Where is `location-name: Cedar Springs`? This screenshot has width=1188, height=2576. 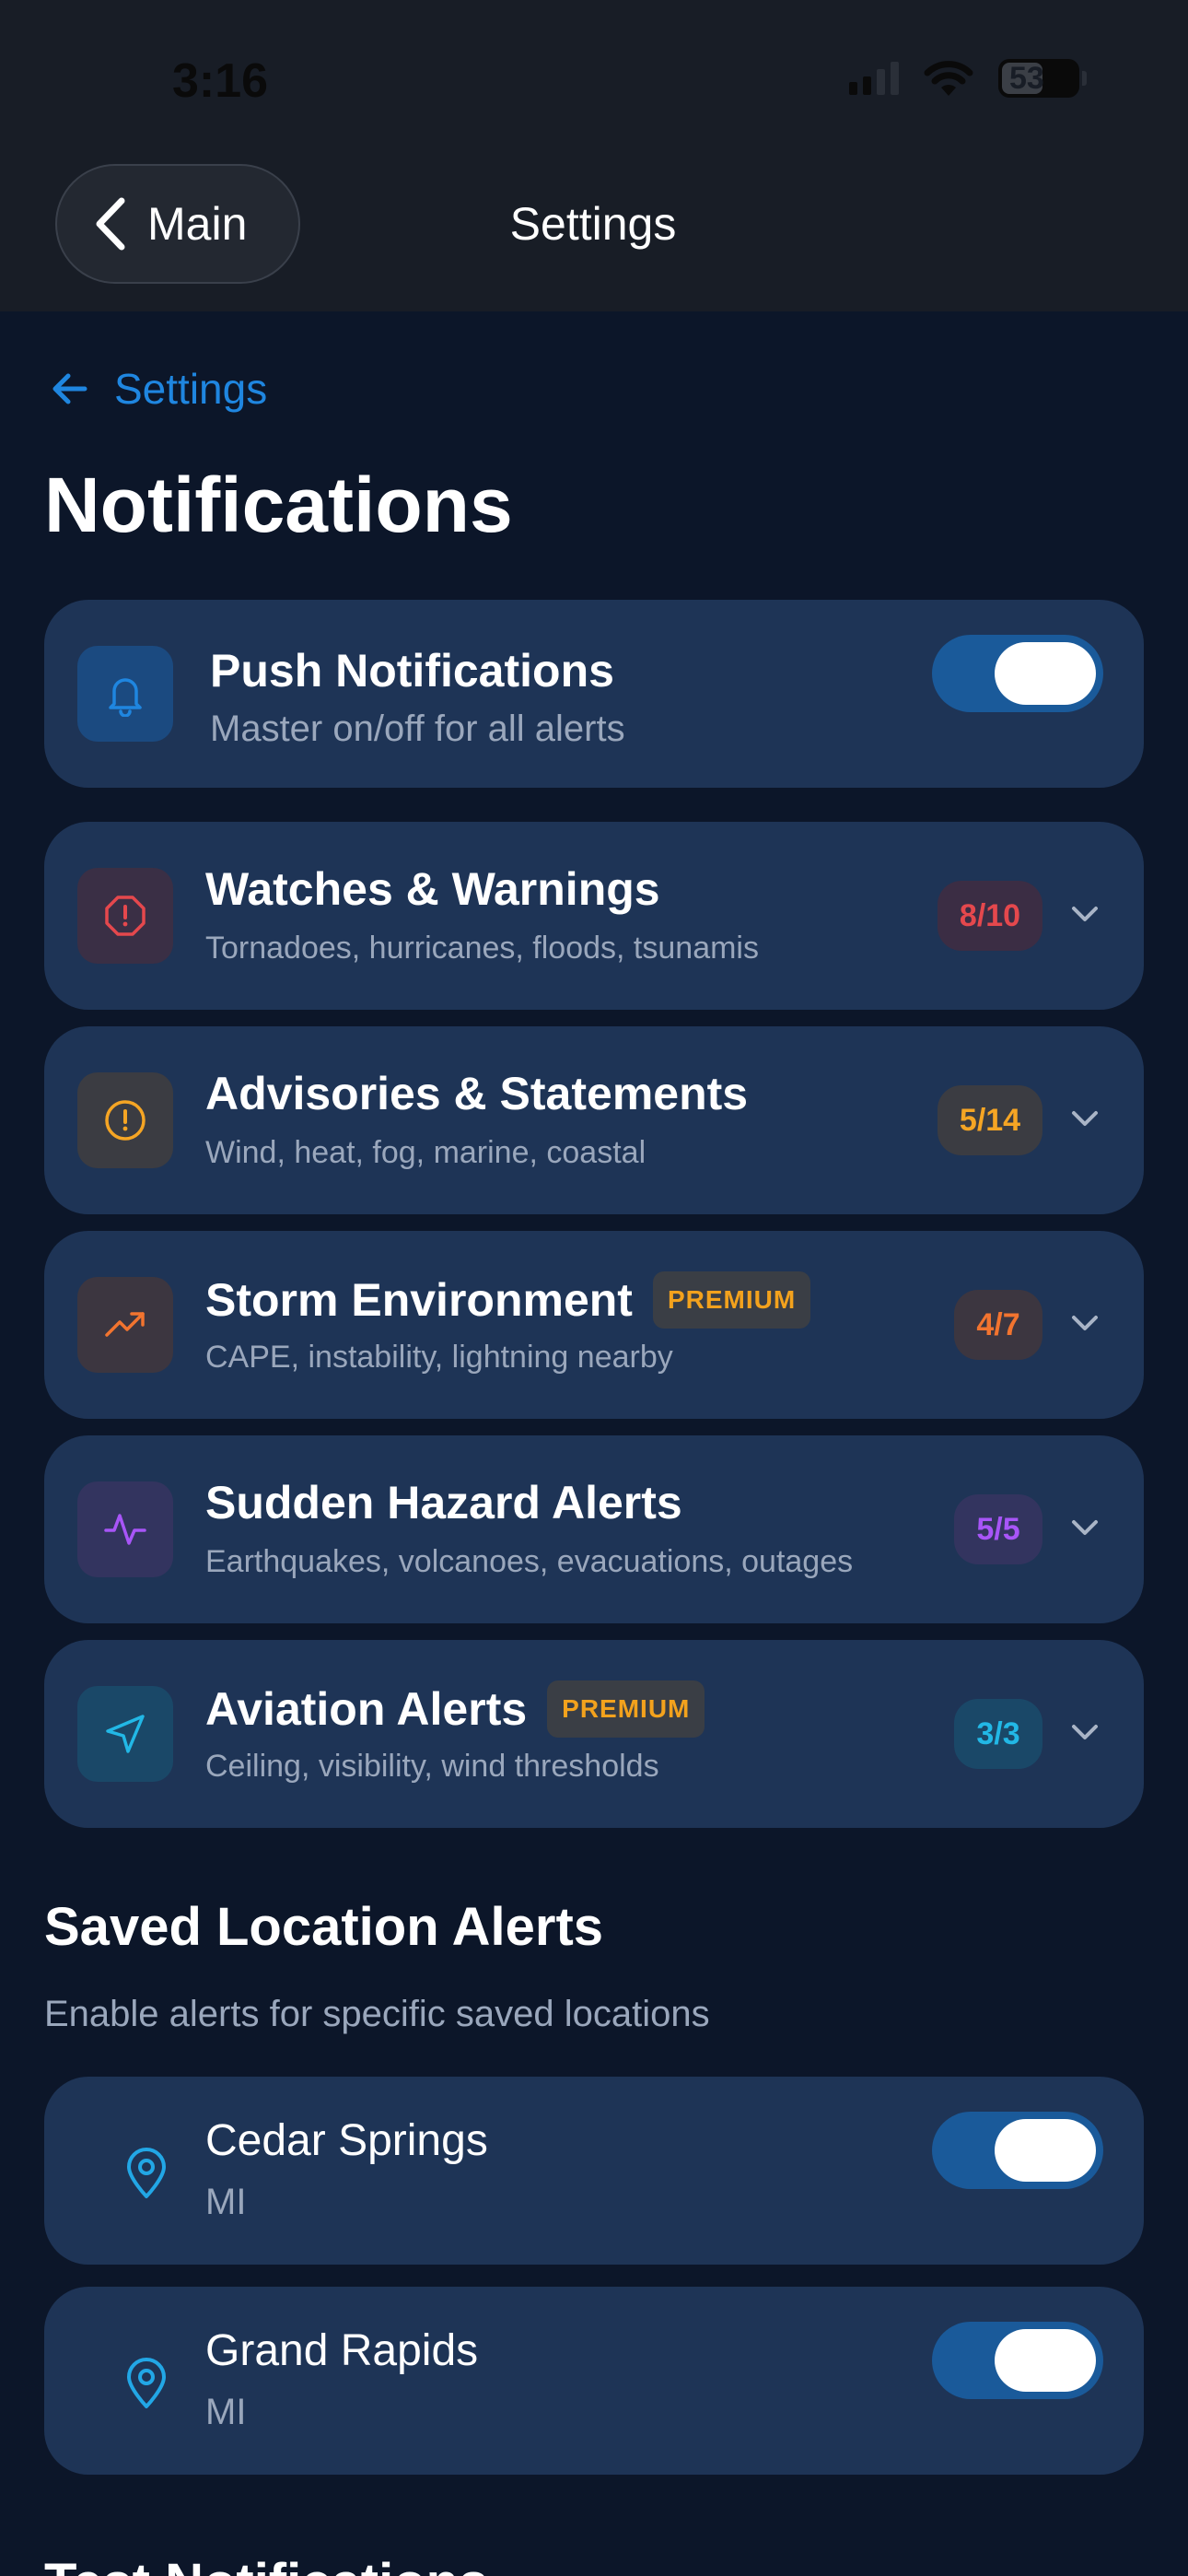 location-name: Cedar Springs is located at coordinates (346, 2140).